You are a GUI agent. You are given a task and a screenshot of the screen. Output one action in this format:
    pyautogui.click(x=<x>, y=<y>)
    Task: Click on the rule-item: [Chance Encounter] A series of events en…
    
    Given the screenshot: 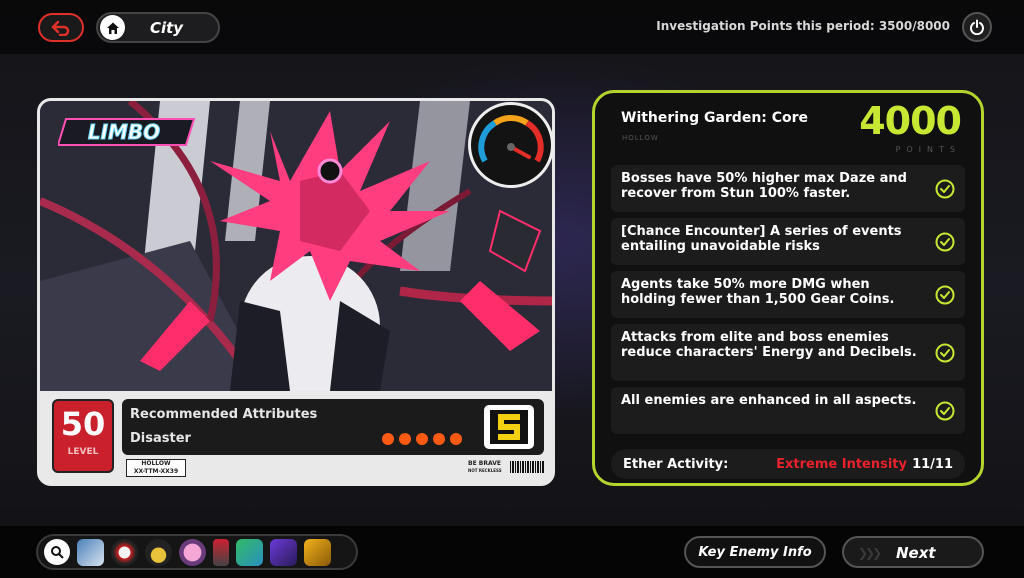 What is the action you would take?
    pyautogui.click(x=788, y=241)
    